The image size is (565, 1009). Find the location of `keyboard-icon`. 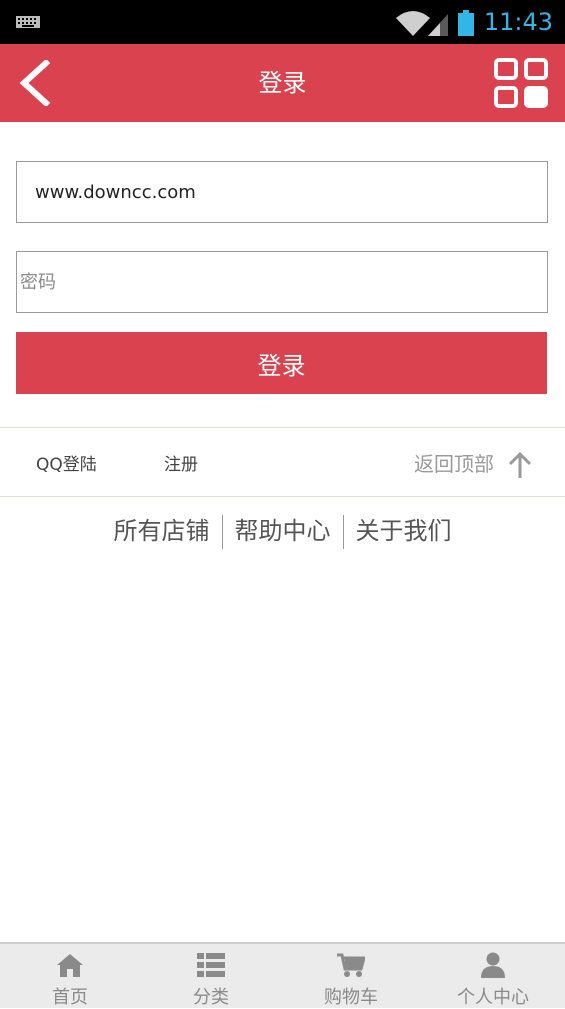

keyboard-icon is located at coordinates (28, 22).